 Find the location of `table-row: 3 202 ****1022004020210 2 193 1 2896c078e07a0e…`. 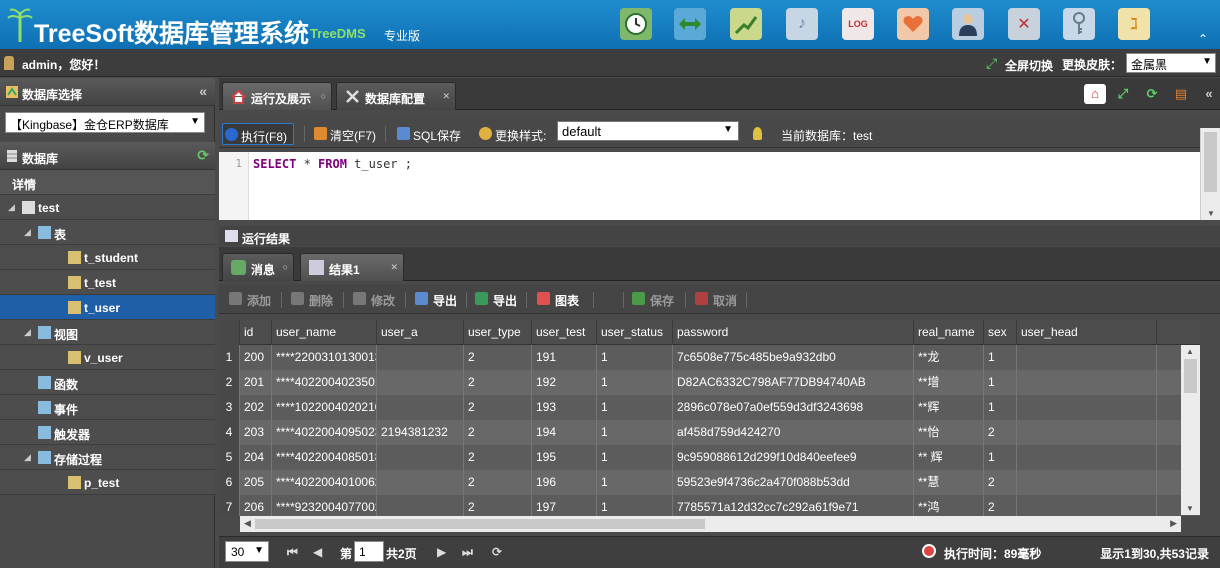

table-row: 3 202 ****1022004020210 2 193 1 2896c078e07a0e… is located at coordinates (709, 407).